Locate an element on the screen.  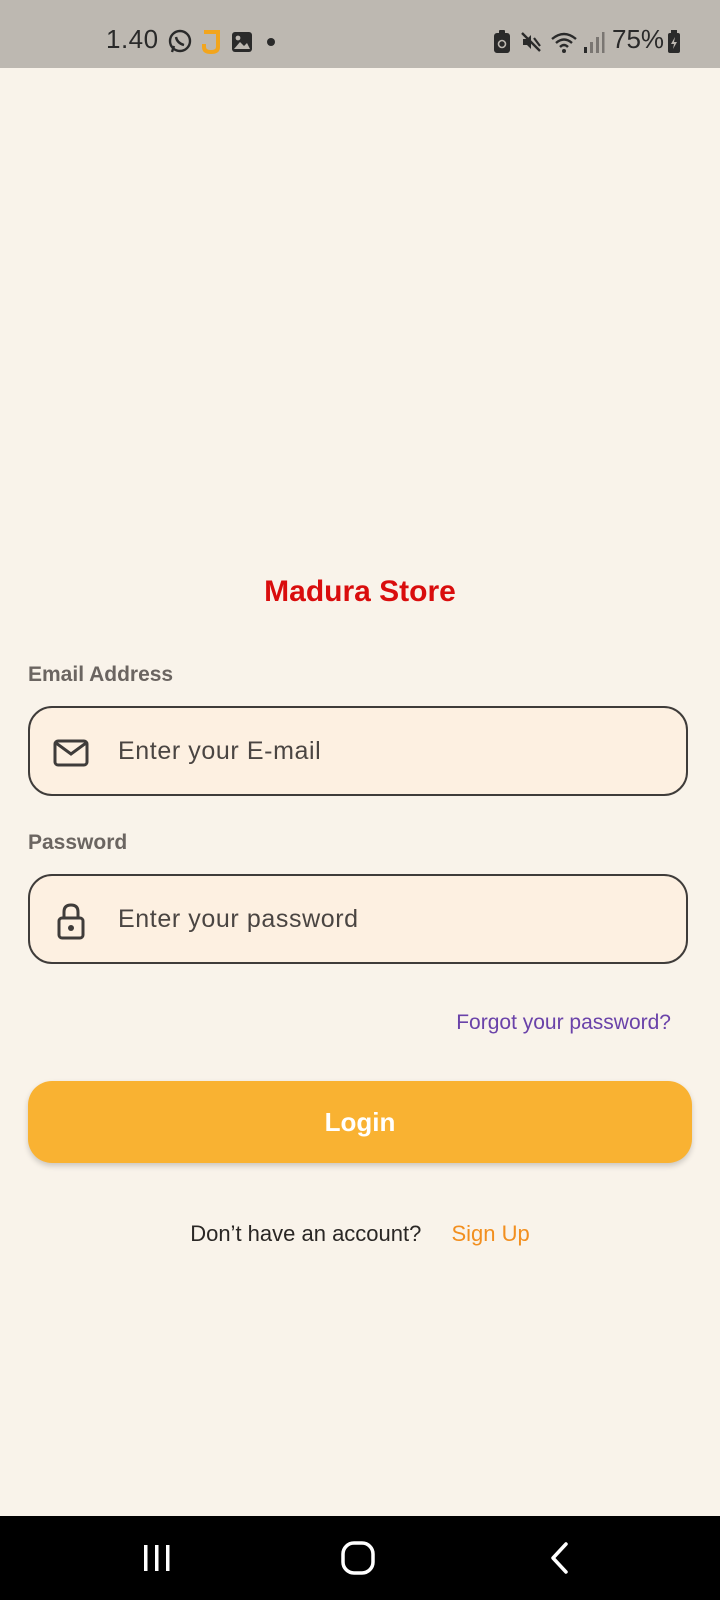
password-input is located at coordinates (393, 919).